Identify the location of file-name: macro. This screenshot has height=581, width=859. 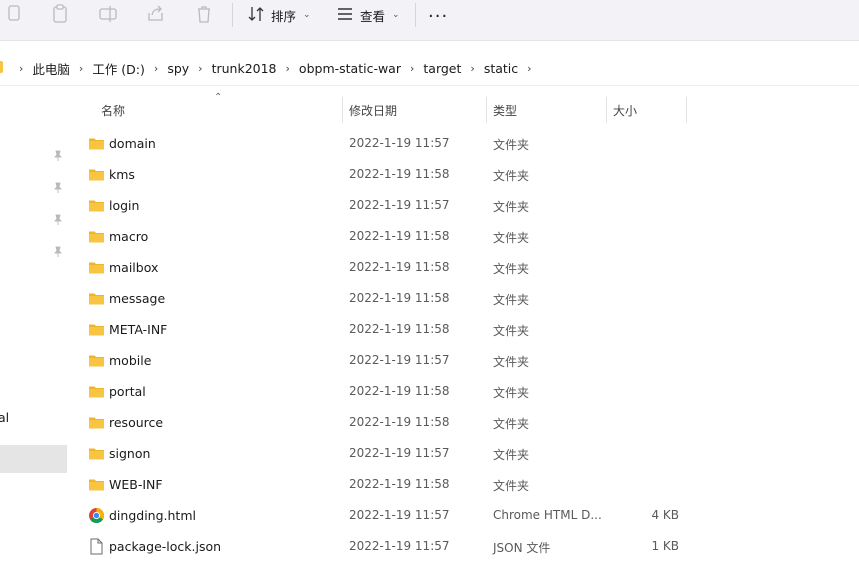
(128, 236).